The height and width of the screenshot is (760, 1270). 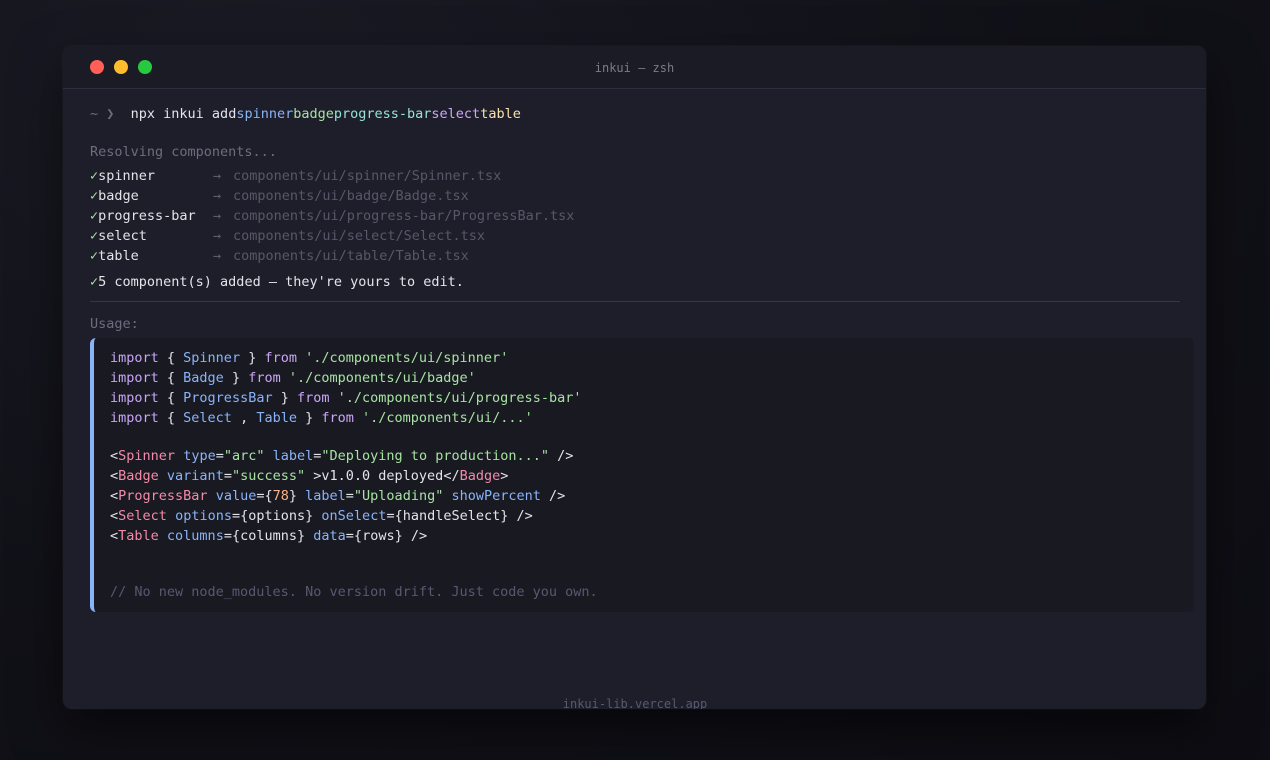 What do you see at coordinates (195, 476) in the screenshot?
I see `jsx-attr: variant` at bounding box center [195, 476].